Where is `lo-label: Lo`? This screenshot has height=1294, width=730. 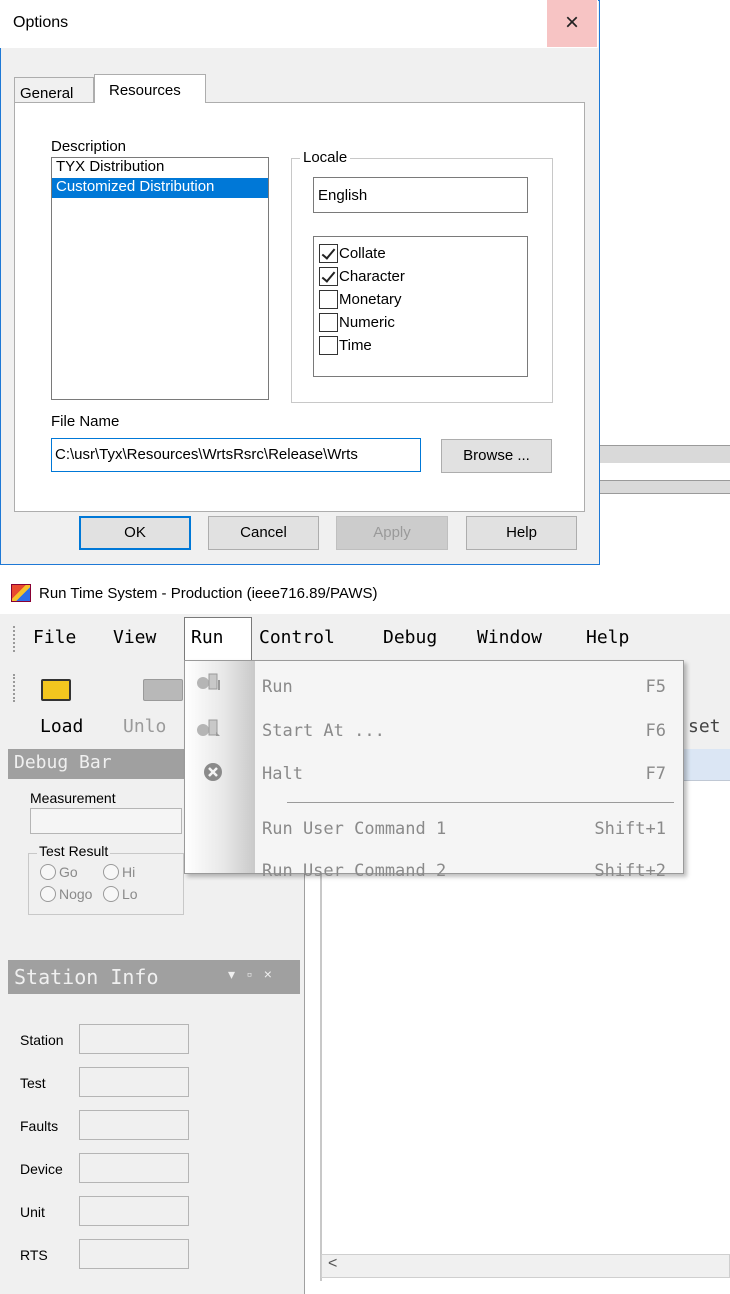
lo-label: Lo is located at coordinates (130, 894).